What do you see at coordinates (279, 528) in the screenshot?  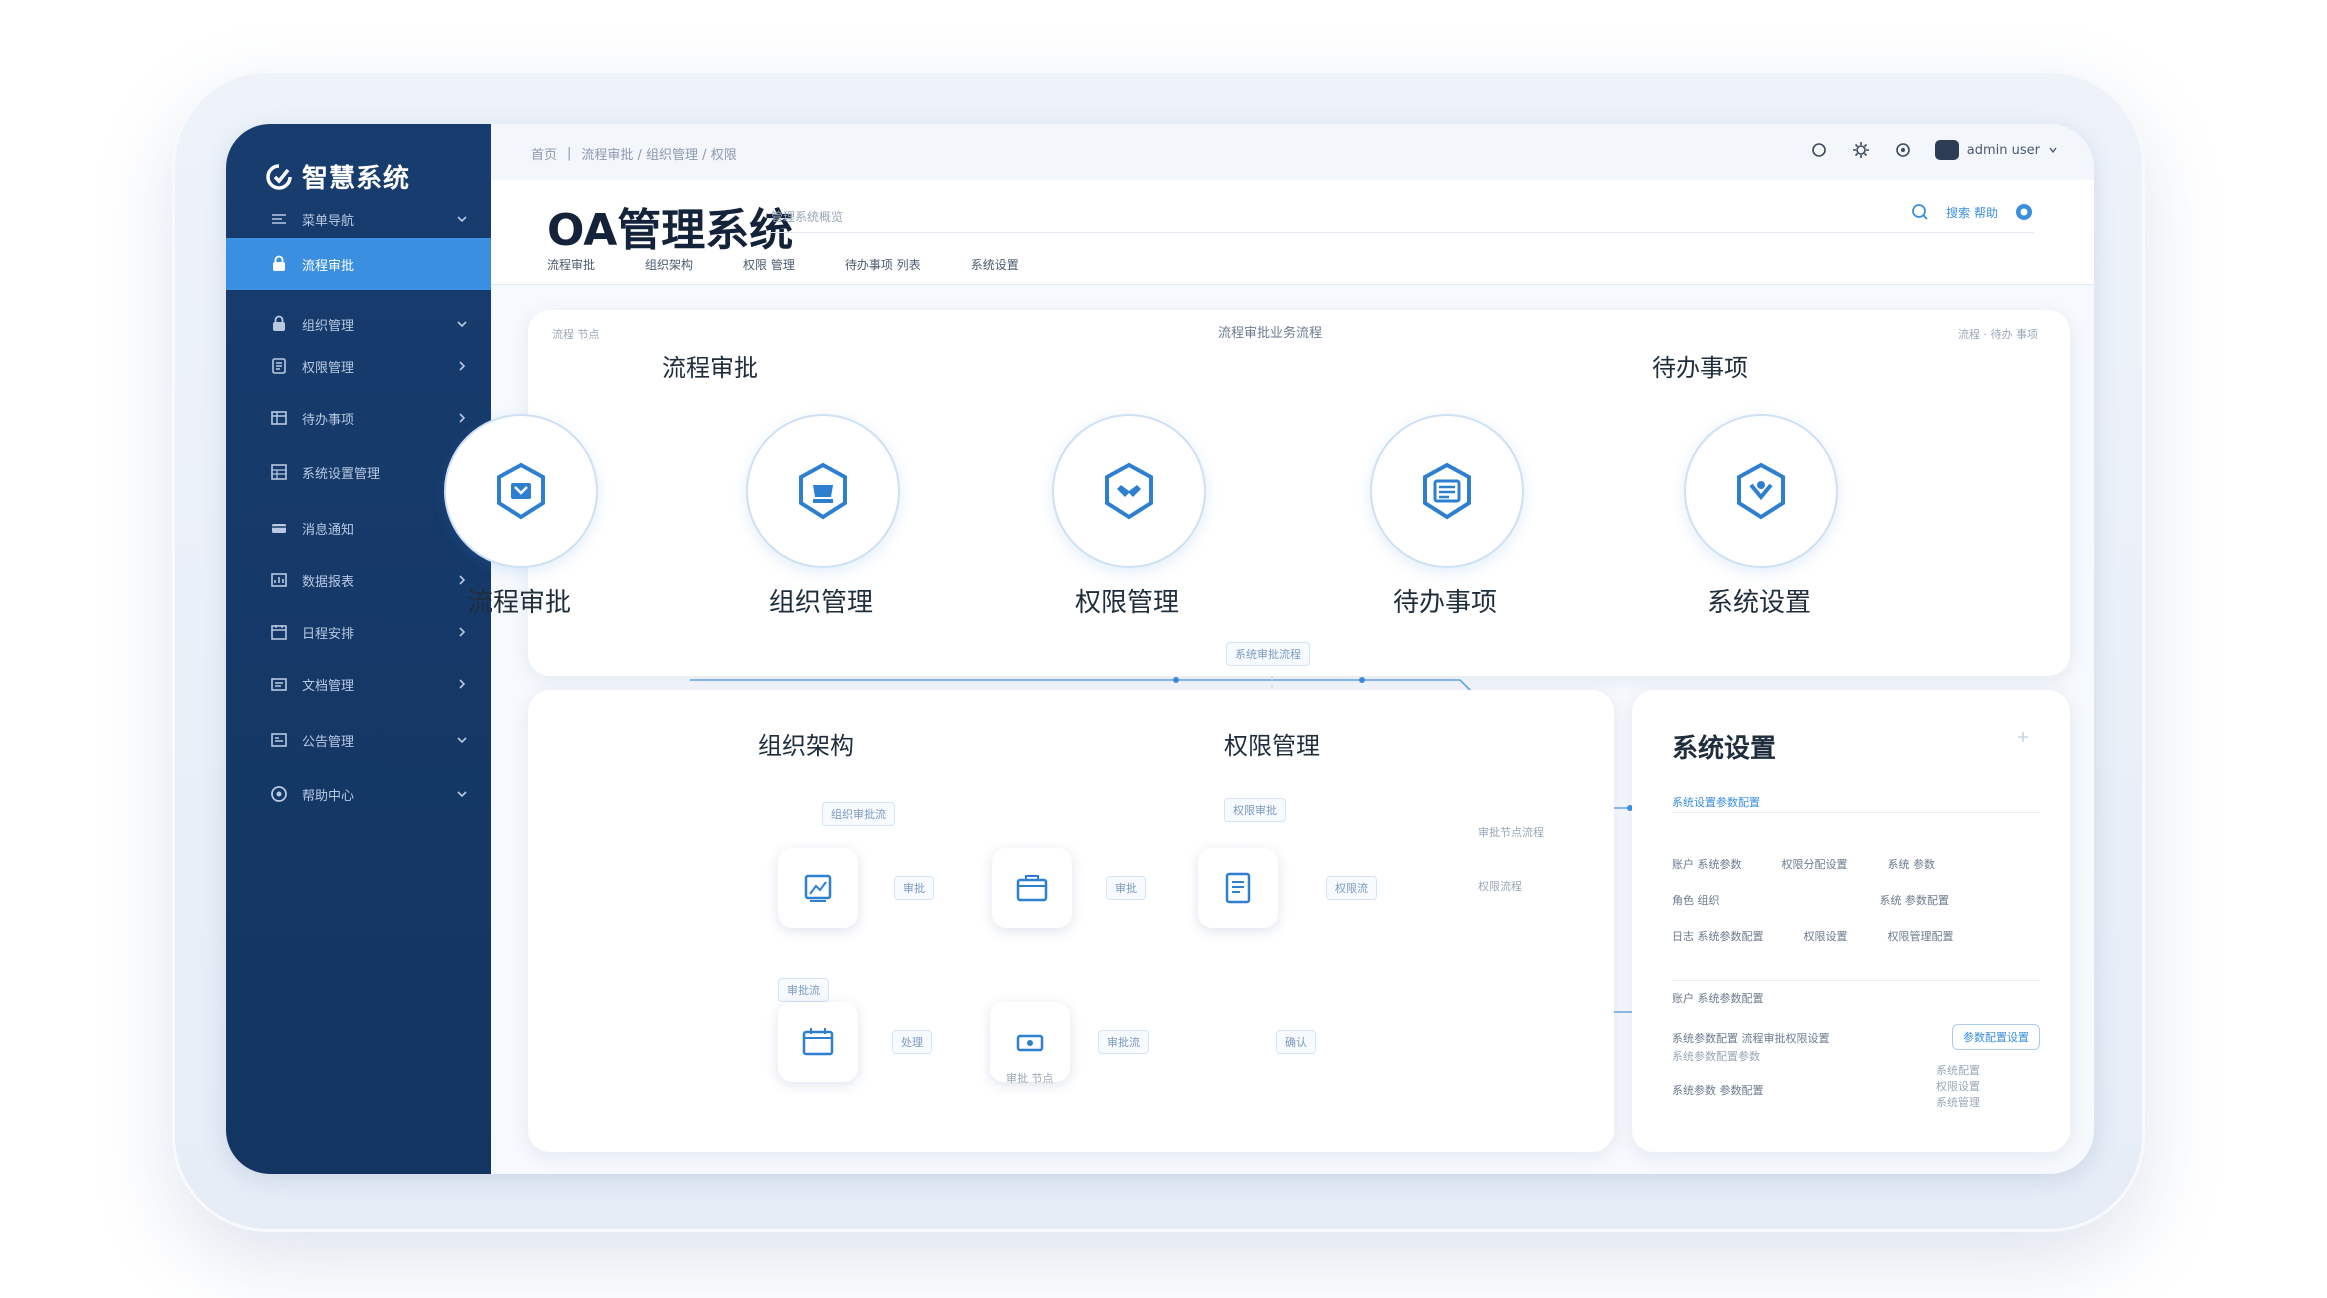 I see `card-icon` at bounding box center [279, 528].